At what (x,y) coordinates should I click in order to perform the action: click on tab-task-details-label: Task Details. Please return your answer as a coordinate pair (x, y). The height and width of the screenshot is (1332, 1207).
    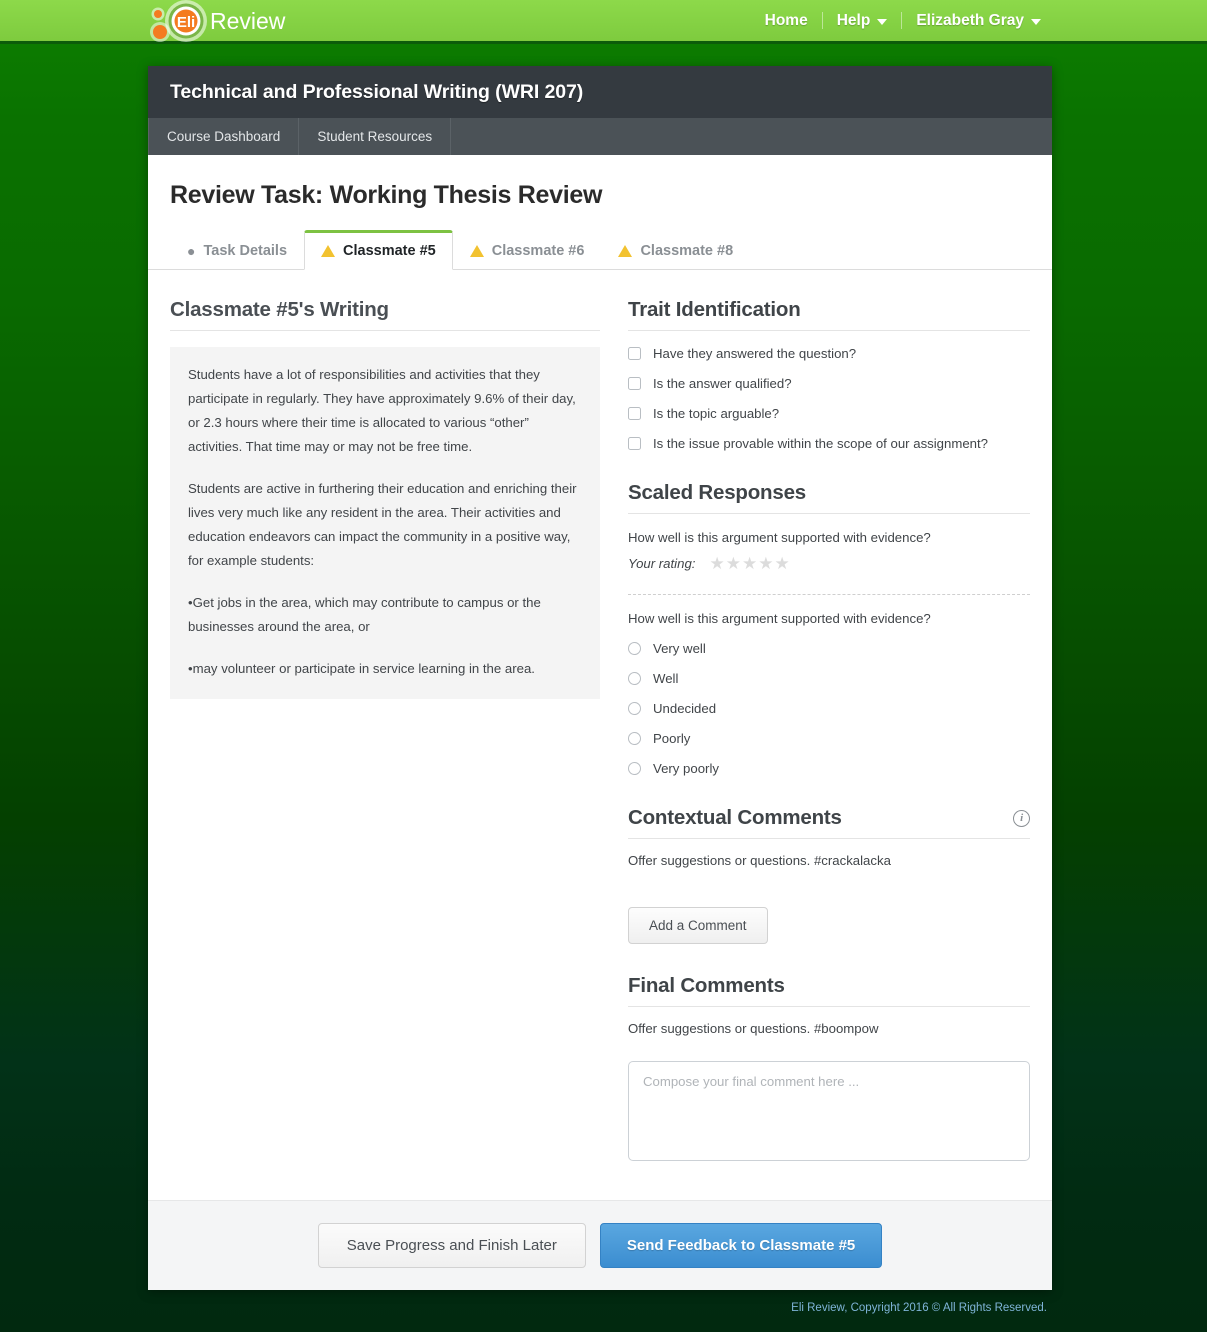
    Looking at the image, I should click on (245, 251).